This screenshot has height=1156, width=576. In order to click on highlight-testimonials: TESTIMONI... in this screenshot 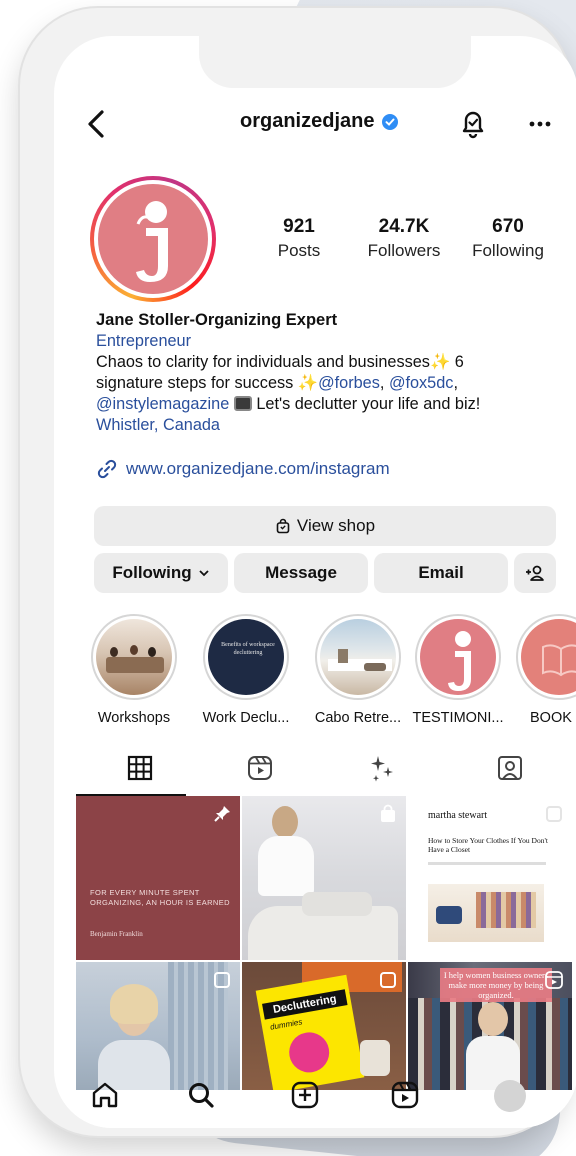, I will do `click(458, 670)`.